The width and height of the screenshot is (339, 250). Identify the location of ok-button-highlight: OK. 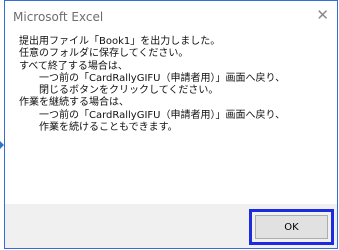
(291, 227).